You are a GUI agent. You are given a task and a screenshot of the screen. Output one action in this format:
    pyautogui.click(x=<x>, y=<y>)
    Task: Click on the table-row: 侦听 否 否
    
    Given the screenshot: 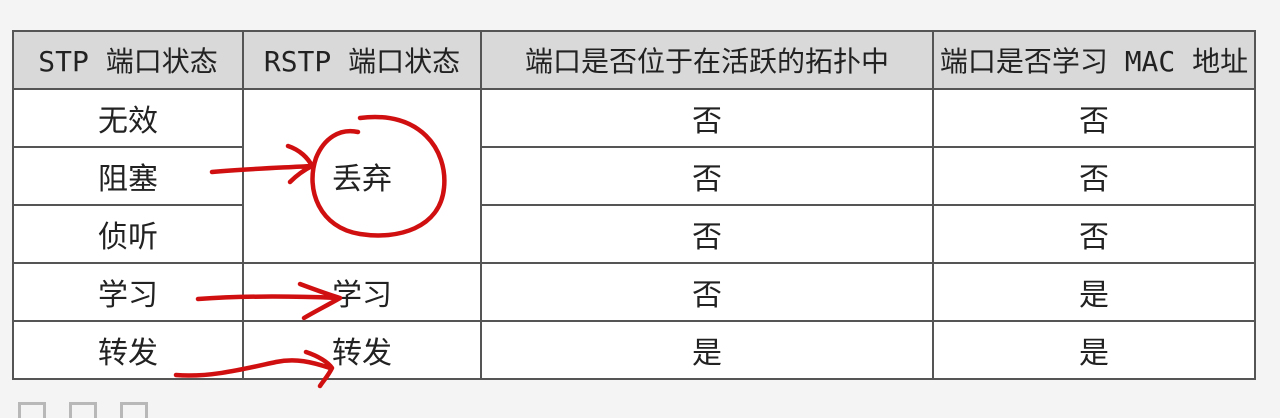 What is the action you would take?
    pyautogui.click(x=634, y=234)
    